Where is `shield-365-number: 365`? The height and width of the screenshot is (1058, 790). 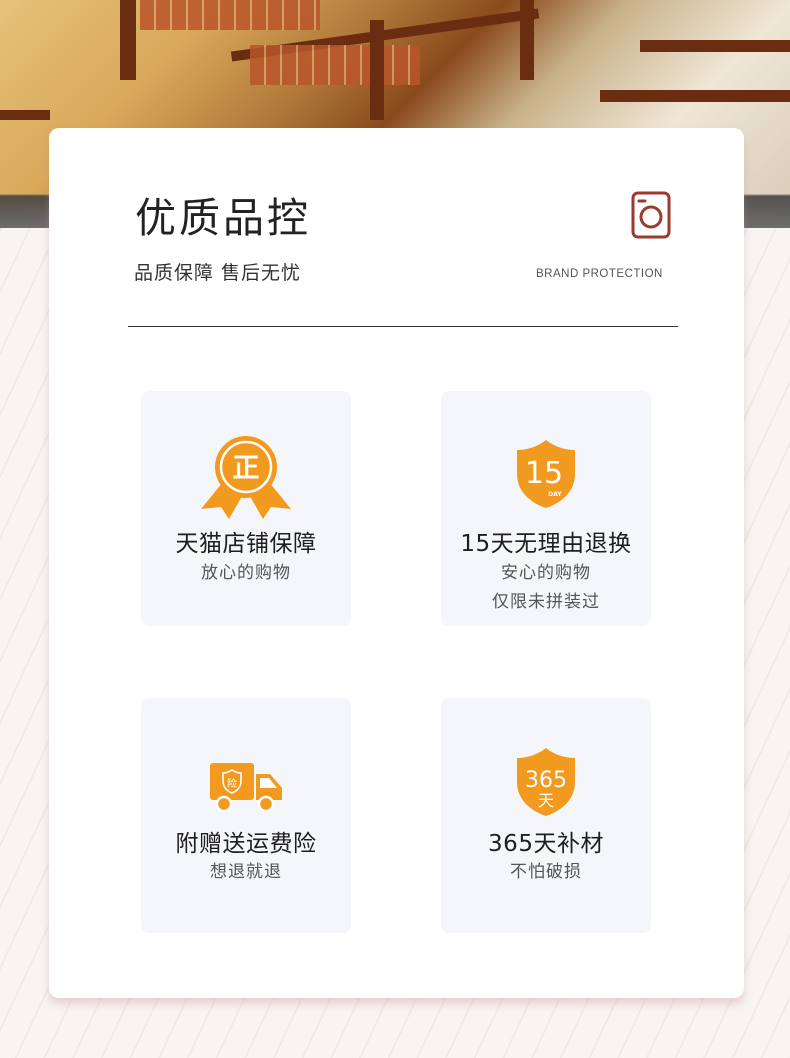 shield-365-number: 365 is located at coordinates (546, 780).